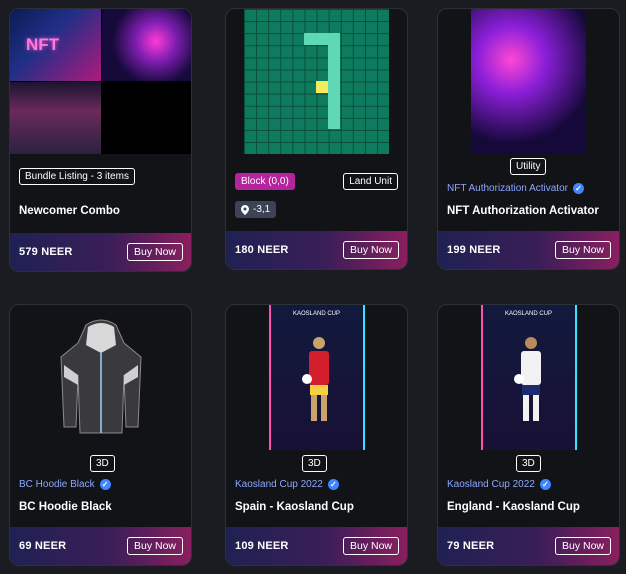  What do you see at coordinates (43, 546) in the screenshot?
I see `price: 69 NEER` at bounding box center [43, 546].